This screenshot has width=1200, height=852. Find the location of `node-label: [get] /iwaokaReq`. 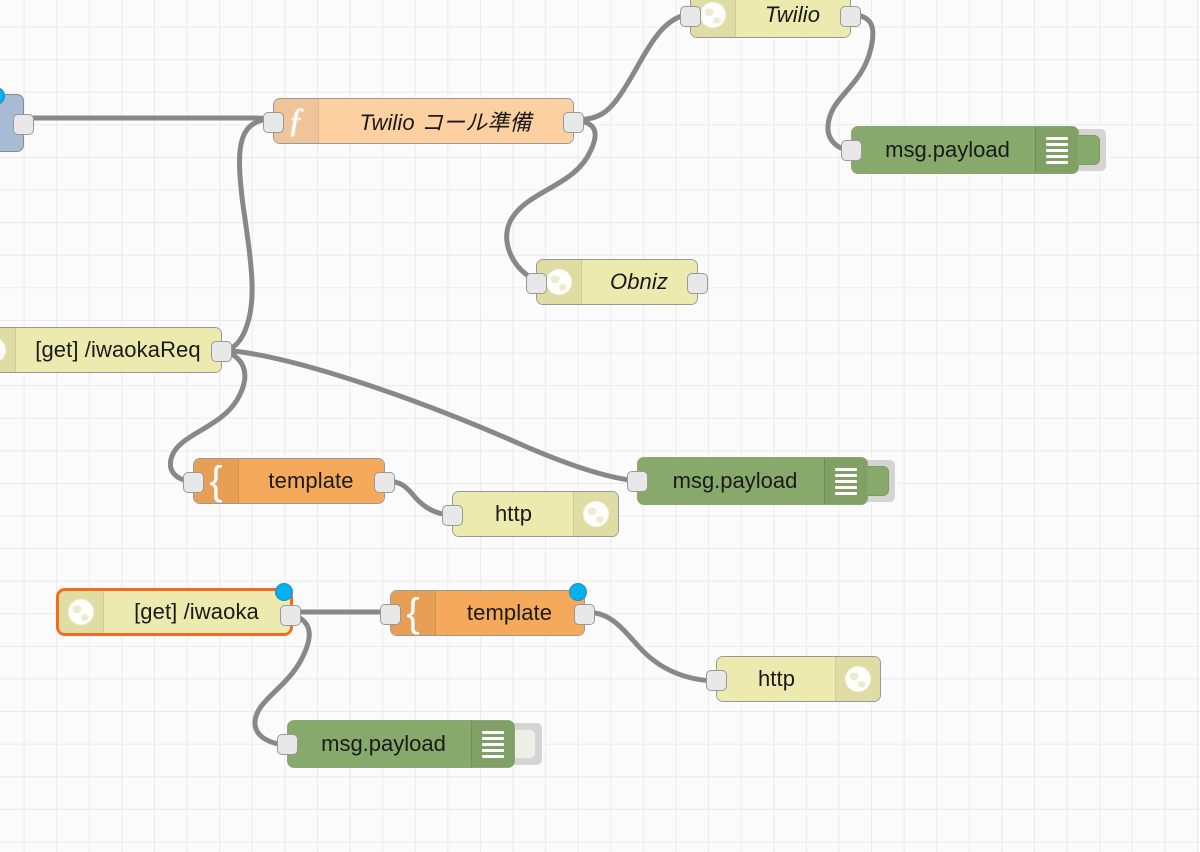

node-label: [get] /iwaokaReq is located at coordinates (118, 349).